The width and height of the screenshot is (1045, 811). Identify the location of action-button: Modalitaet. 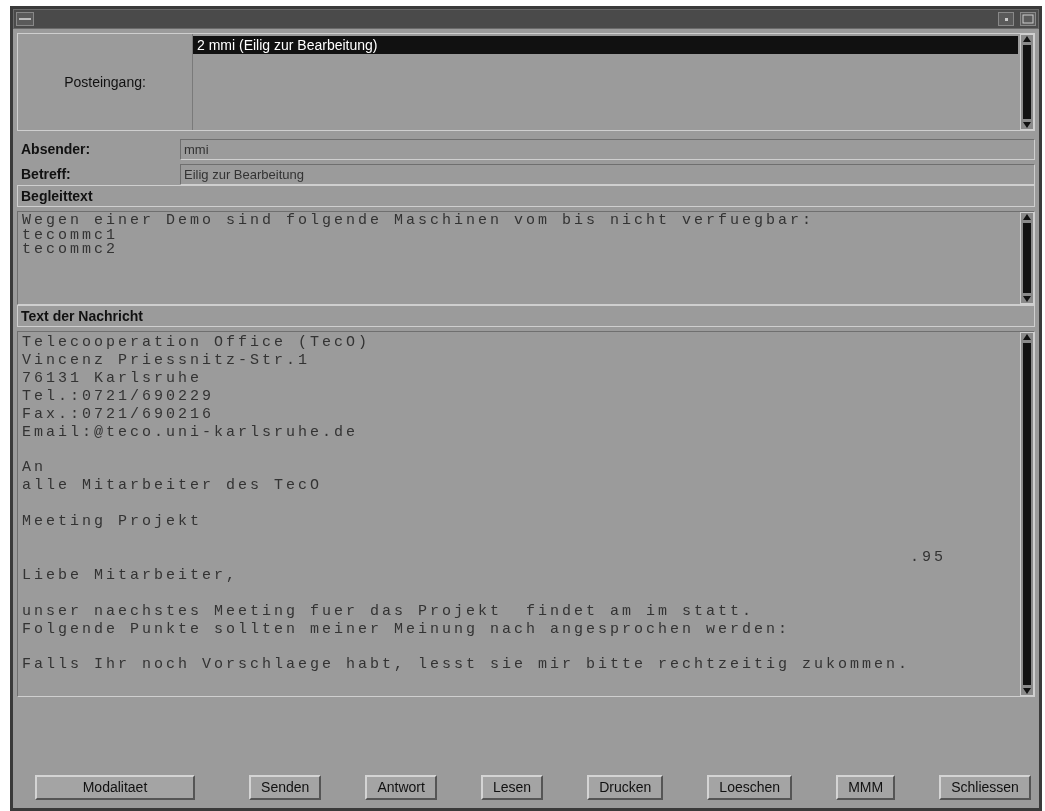
(115, 787).